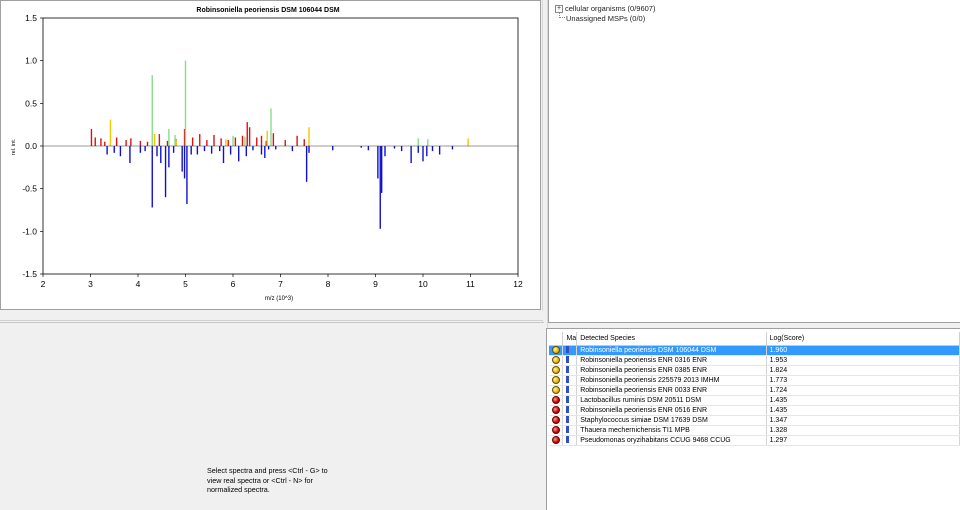 Image resolution: width=960 pixels, height=510 pixels. I want to click on x-tick-label: 10, so click(423, 284).